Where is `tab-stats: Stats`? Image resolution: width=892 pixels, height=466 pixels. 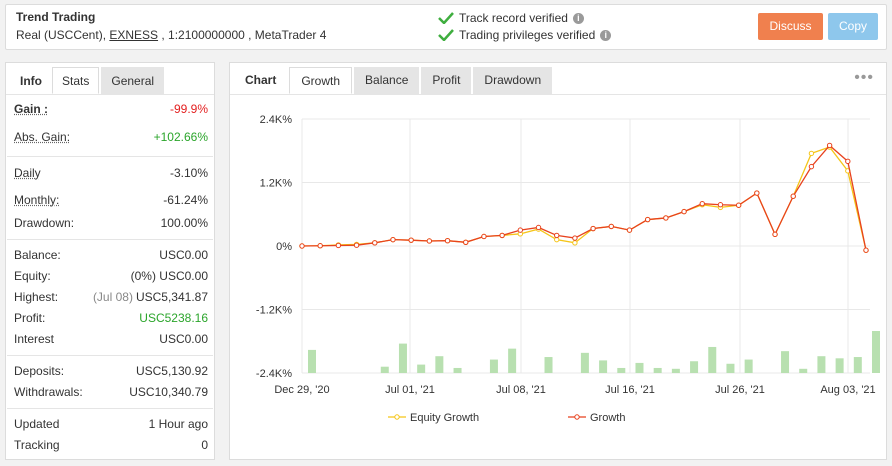 tab-stats: Stats is located at coordinates (76, 80).